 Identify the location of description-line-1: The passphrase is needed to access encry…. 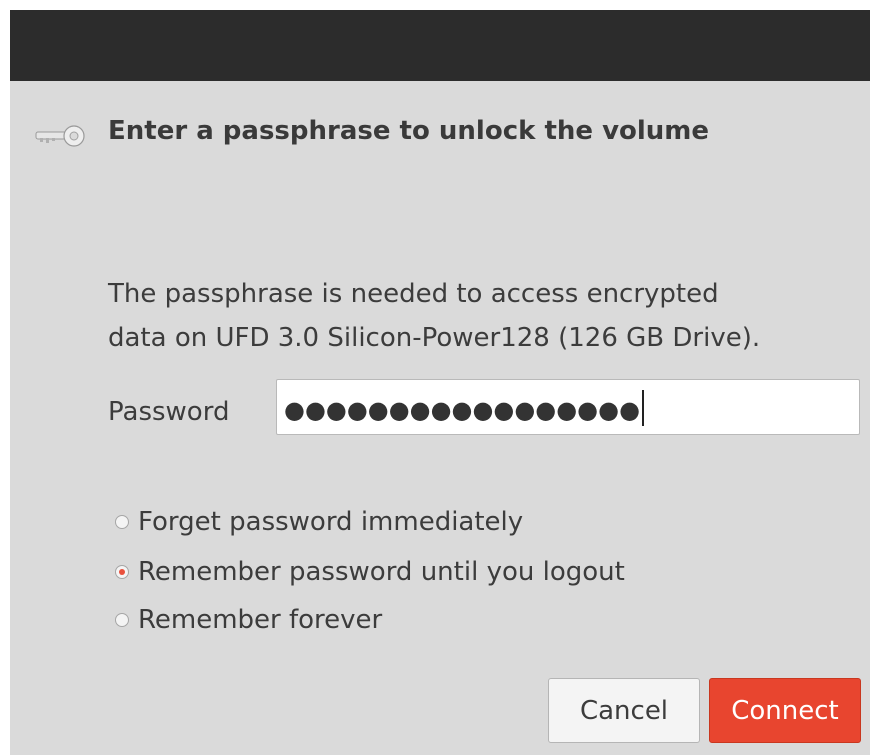
(413, 294).